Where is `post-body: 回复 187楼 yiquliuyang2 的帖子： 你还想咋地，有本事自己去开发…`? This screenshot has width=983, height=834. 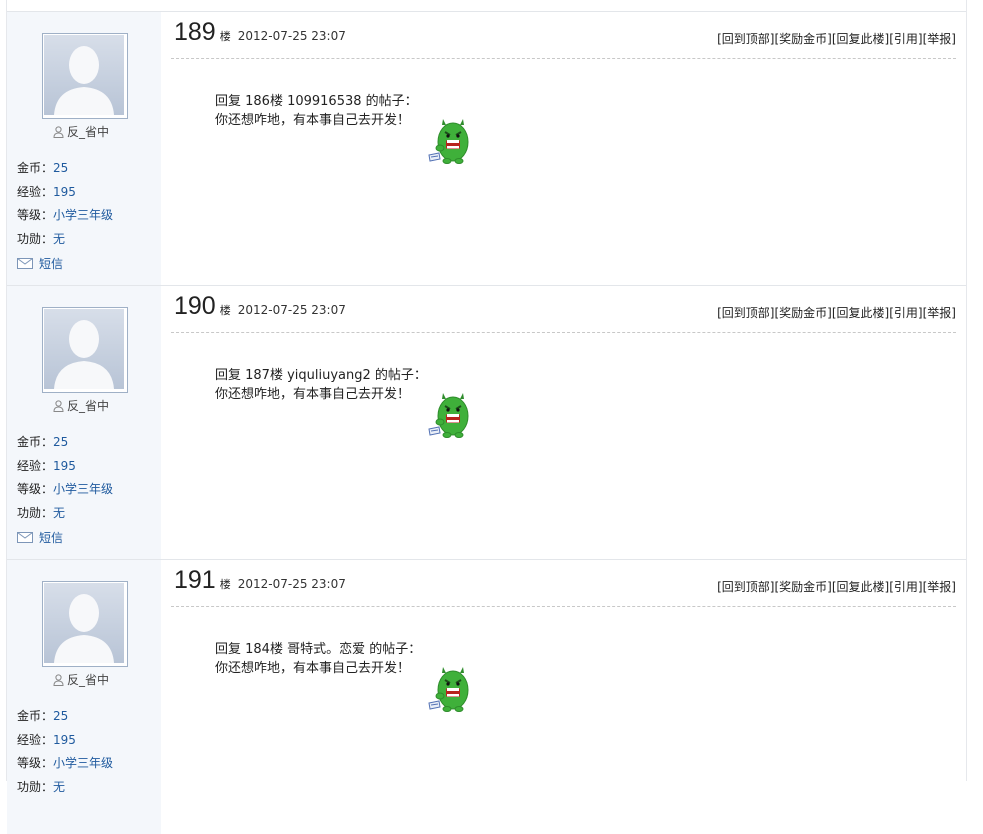
post-body: 回复 187楼 yiquliuyang2 的帖子： 你还想咋地，有本事自己去开发… is located at coordinates (321, 385).